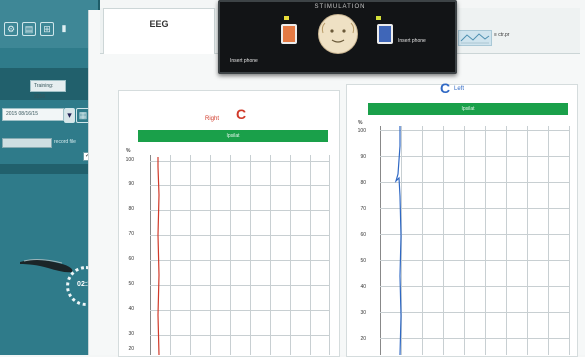 The width and height of the screenshot is (585, 357). I want to click on right-ear-title: Right, so click(212, 119).